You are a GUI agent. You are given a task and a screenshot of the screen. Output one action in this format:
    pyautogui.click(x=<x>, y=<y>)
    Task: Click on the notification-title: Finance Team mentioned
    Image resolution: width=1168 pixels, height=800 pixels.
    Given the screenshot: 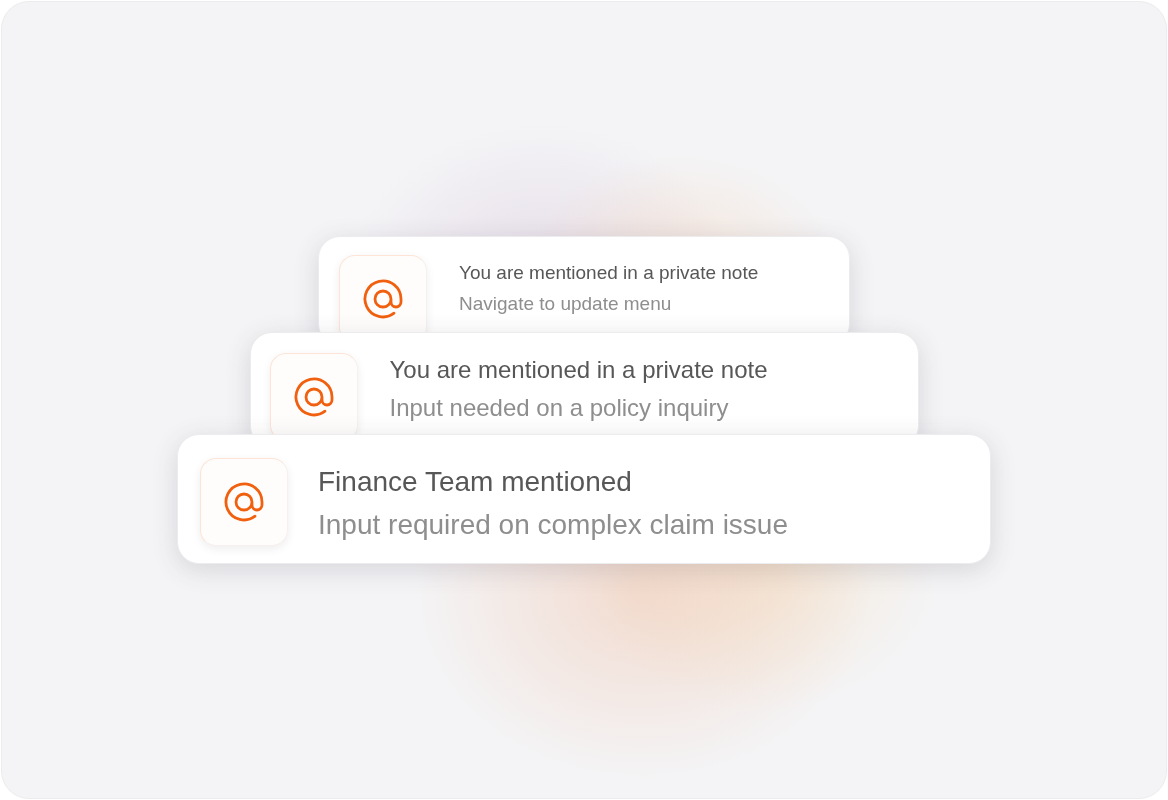 What is the action you would take?
    pyautogui.click(x=475, y=482)
    